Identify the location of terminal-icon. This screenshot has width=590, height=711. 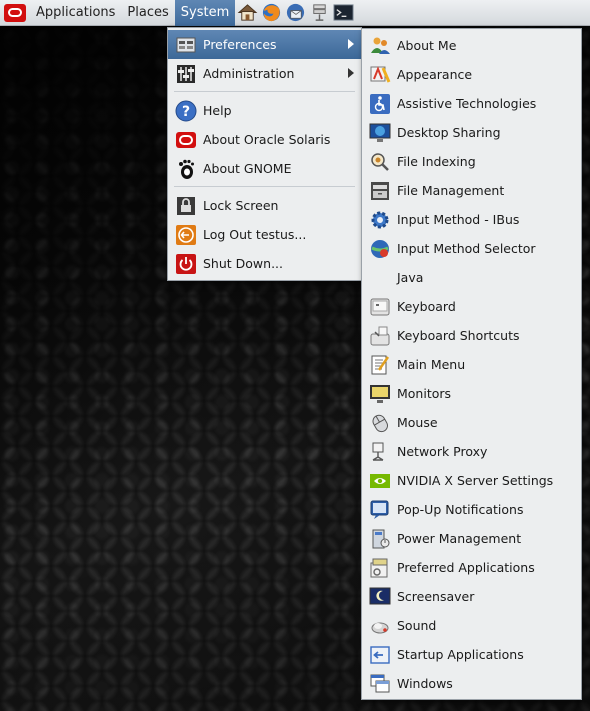
(343, 13).